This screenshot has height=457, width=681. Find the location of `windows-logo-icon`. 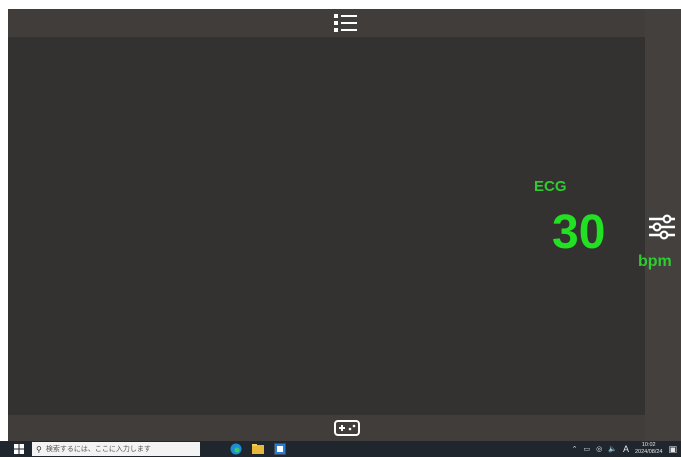

windows-logo-icon is located at coordinates (19, 449).